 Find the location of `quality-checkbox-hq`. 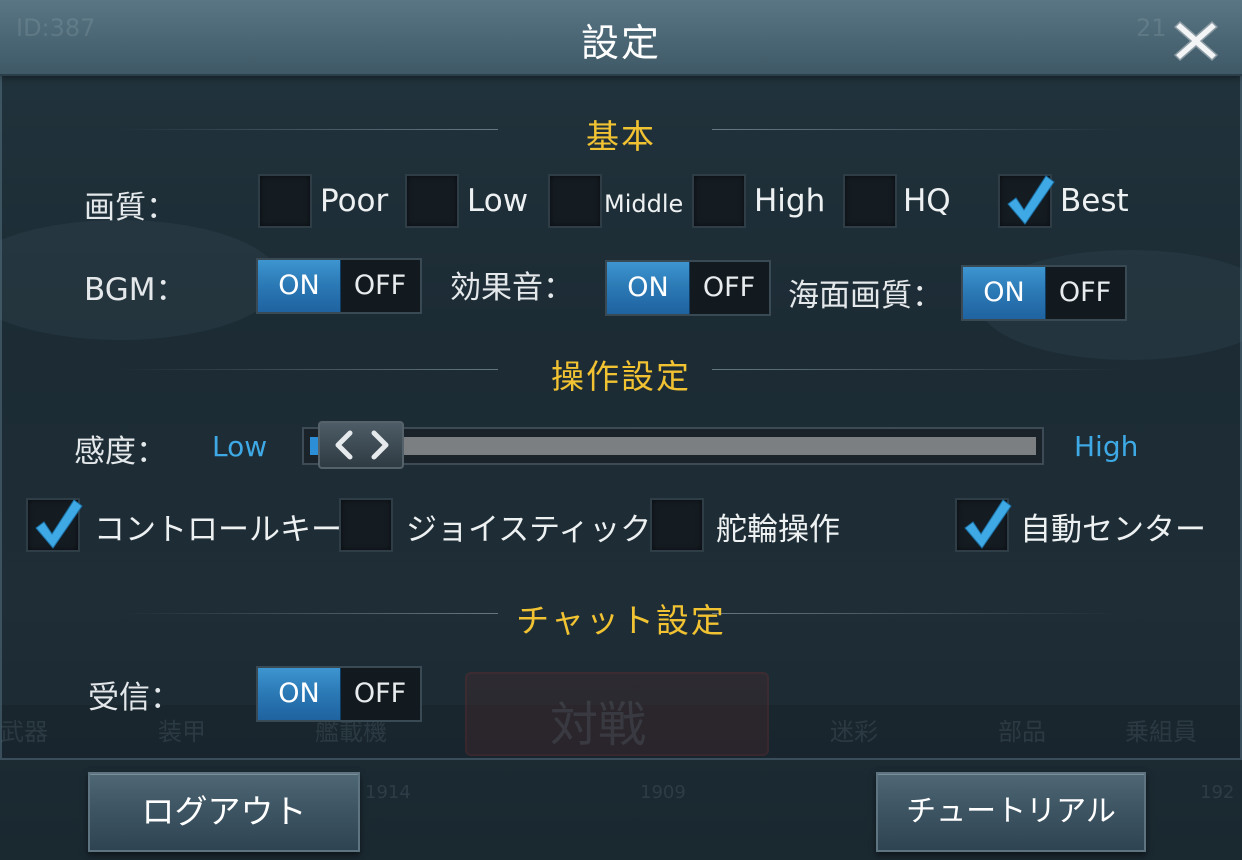

quality-checkbox-hq is located at coordinates (870, 201).